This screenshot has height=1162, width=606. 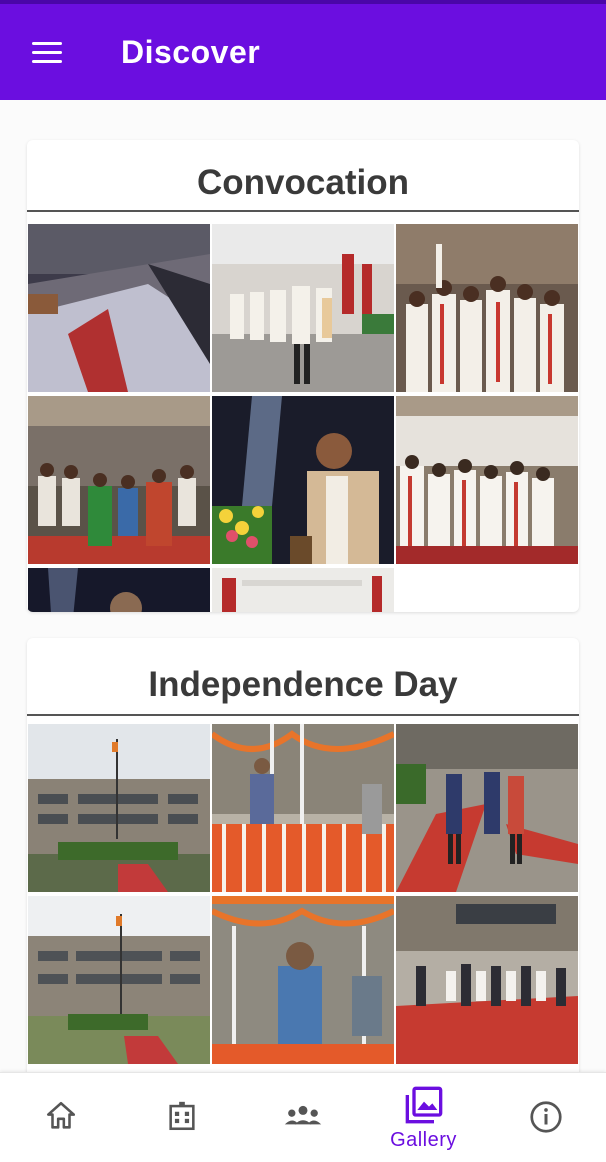 What do you see at coordinates (487, 480) in the screenshot?
I see `photo-tile-graduates-standing` at bounding box center [487, 480].